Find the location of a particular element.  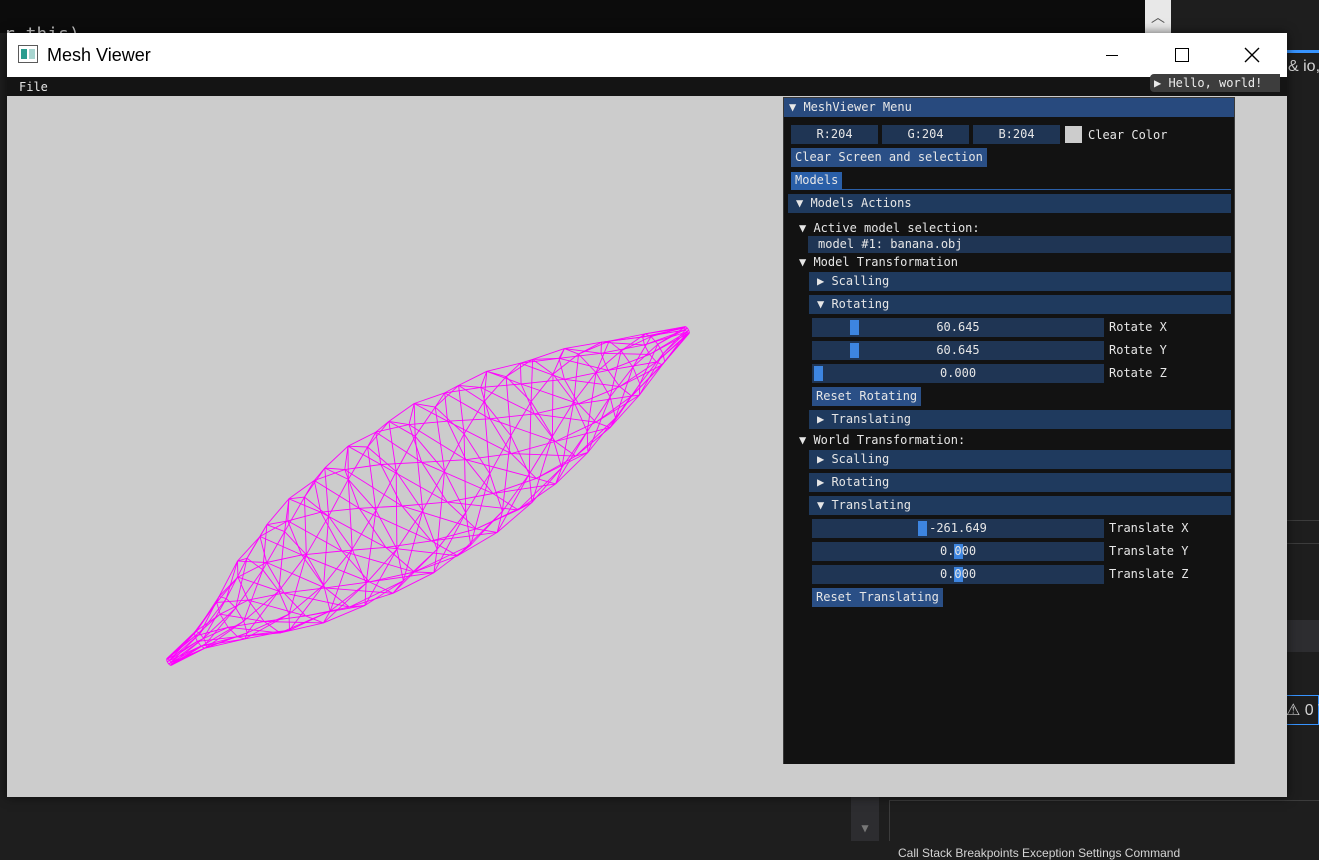

panel-title: ▼ MeshViewer Menu is located at coordinates (1009, 107).